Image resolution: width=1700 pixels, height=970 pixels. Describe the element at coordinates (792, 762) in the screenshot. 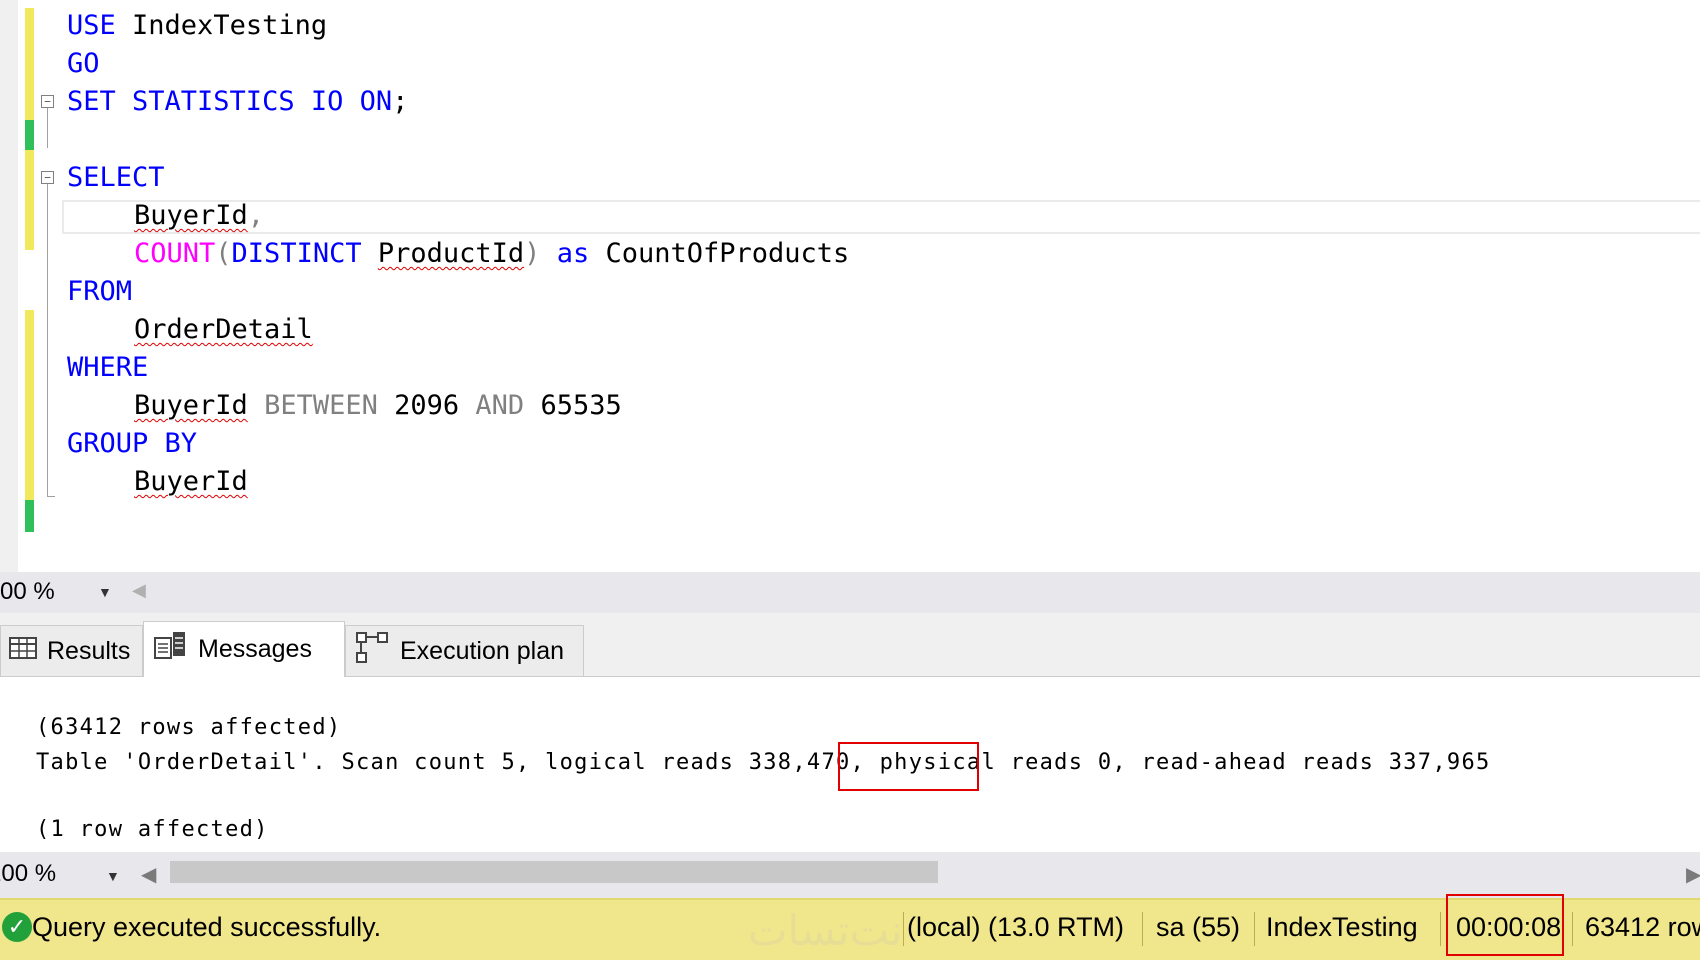

I see `logical-reads-value: 338,470` at that location.